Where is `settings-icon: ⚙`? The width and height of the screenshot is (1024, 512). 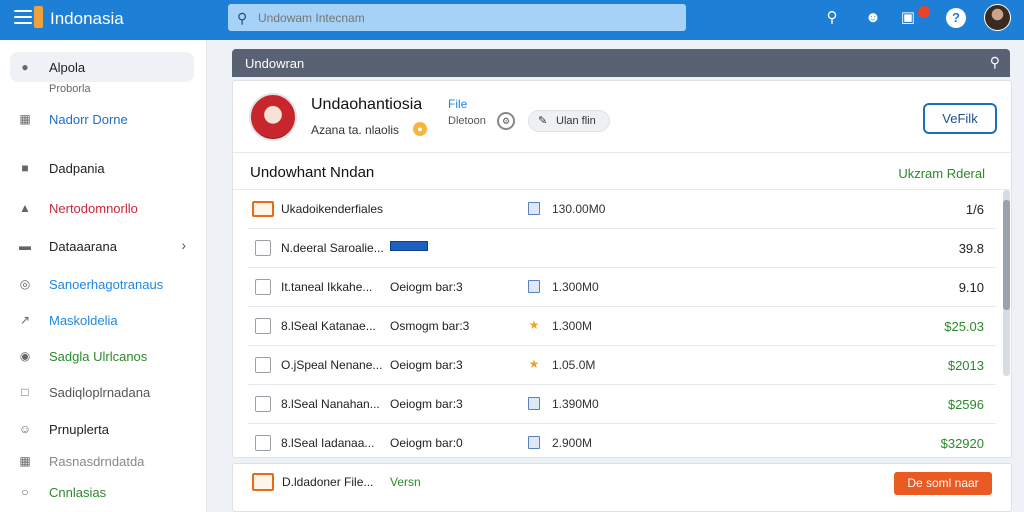
settings-icon: ⚙ is located at coordinates (506, 121).